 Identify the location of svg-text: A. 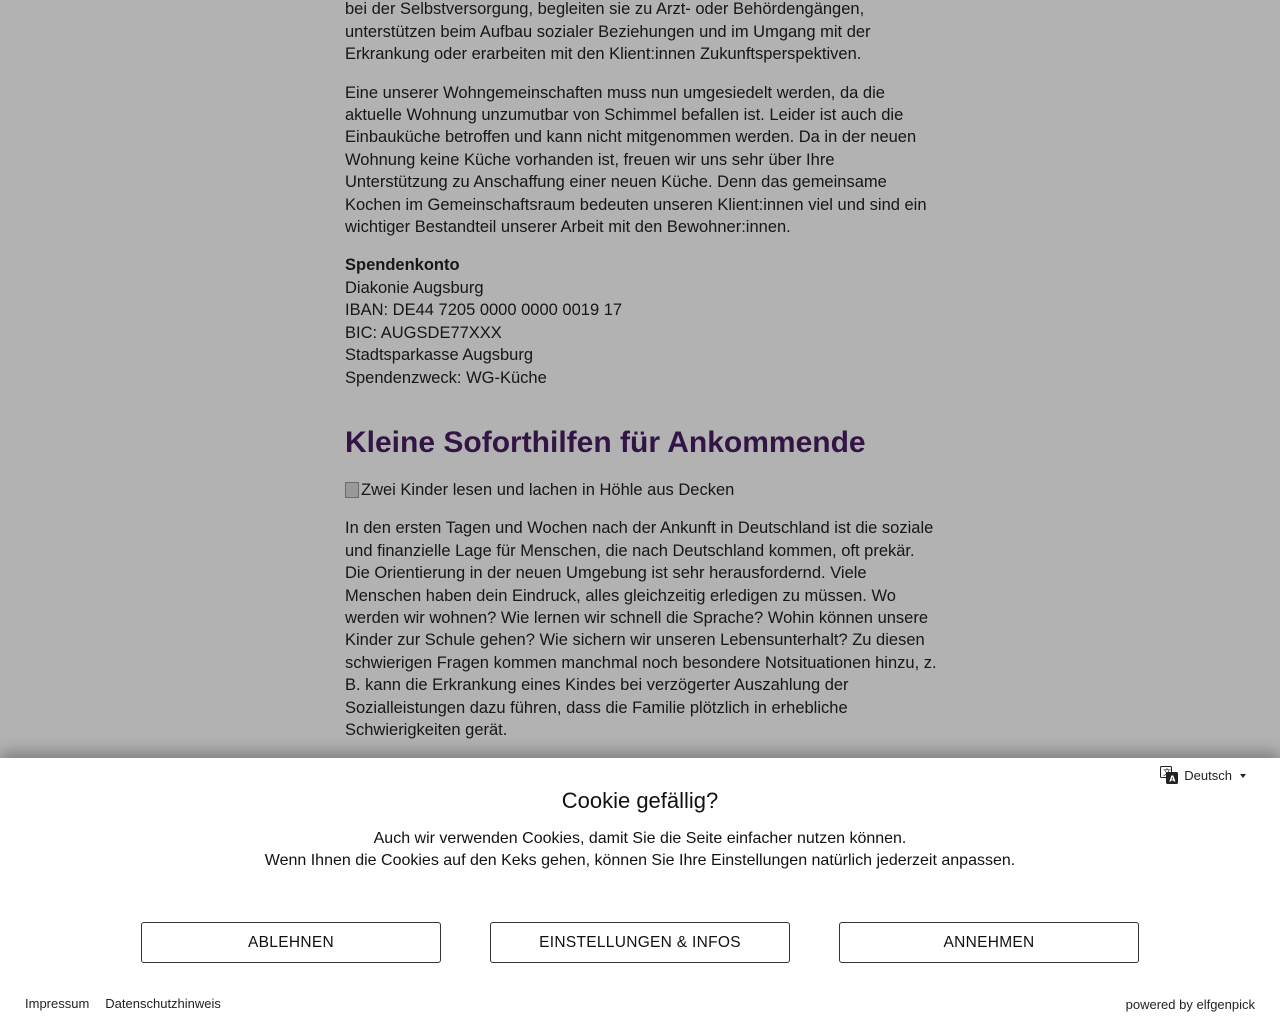
(1173, 779).